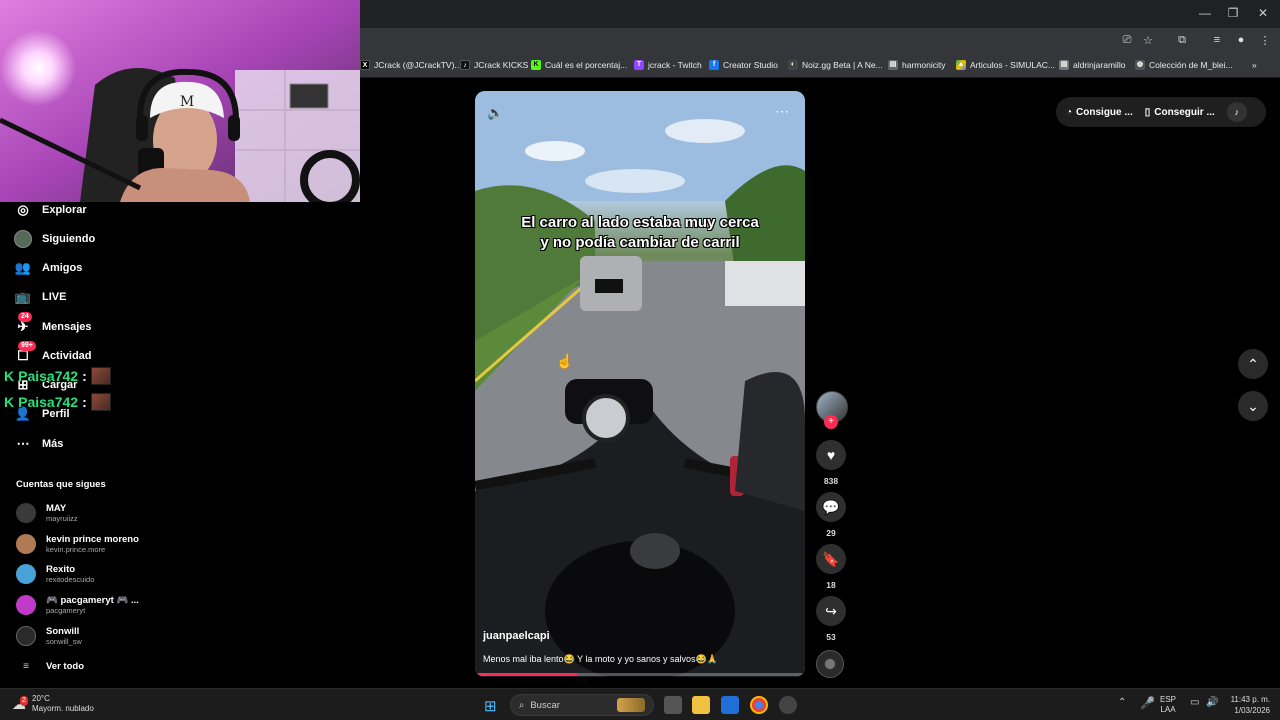  Describe the element at coordinates (39, 444) in the screenshot. I see `nav-mas: ⋯ Más` at that location.